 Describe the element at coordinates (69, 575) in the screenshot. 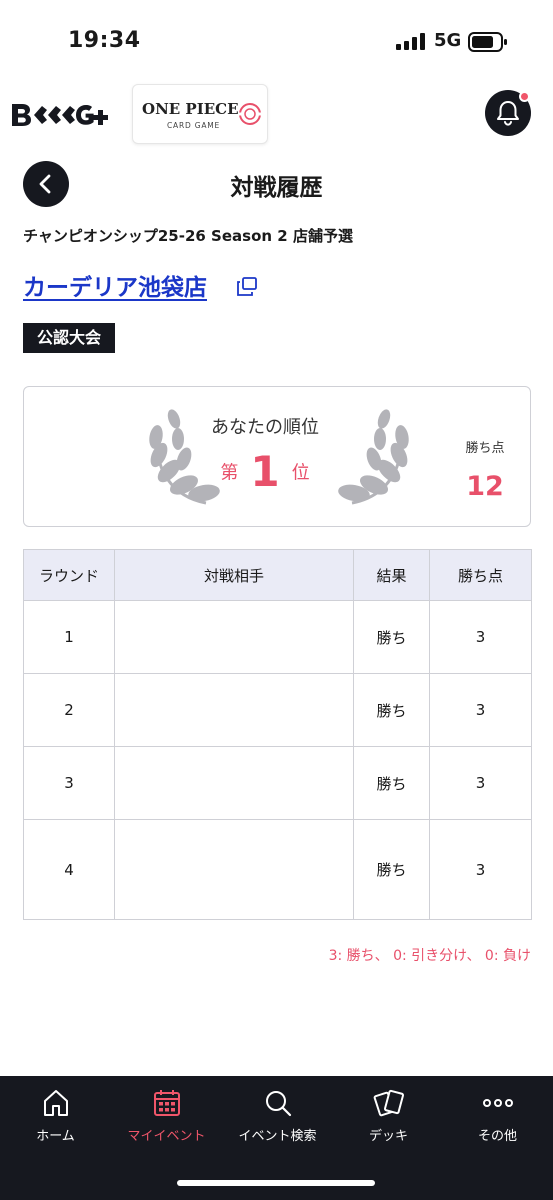

I see `header-round: ラウンド` at that location.